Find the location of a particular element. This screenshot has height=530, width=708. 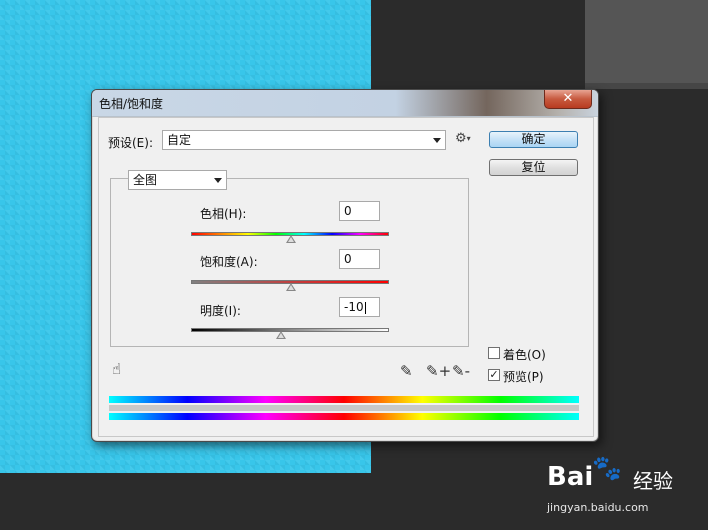

watermark-logo-text: Bai is located at coordinates (570, 477).